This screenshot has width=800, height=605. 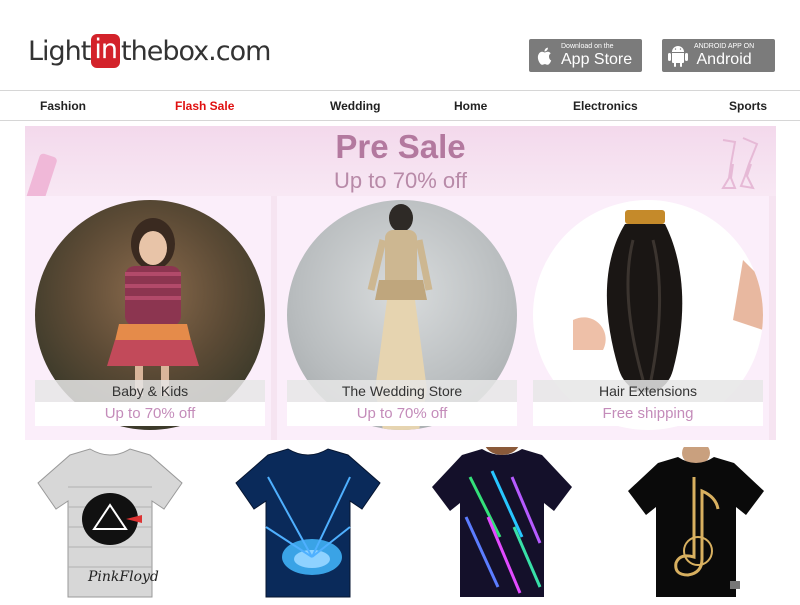 I want to click on product-3d-tunnel-tshirt, so click(x=308, y=523).